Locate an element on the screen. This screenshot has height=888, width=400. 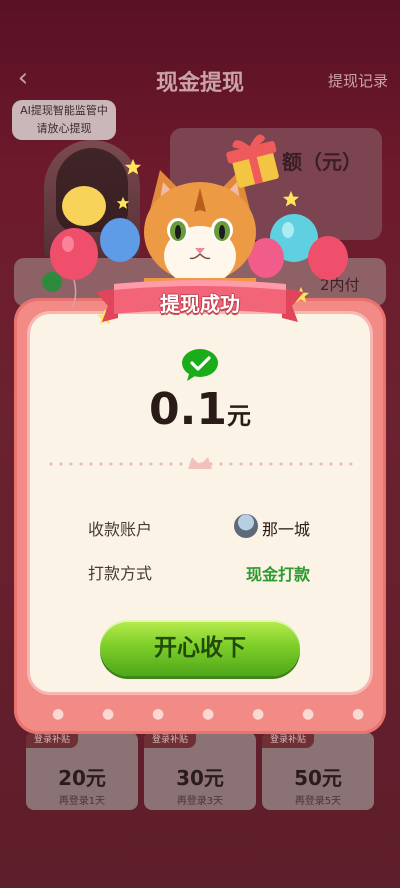
paw-decoration-row: ● ● ● ● ● ● ● is located at coordinates (200, 718).